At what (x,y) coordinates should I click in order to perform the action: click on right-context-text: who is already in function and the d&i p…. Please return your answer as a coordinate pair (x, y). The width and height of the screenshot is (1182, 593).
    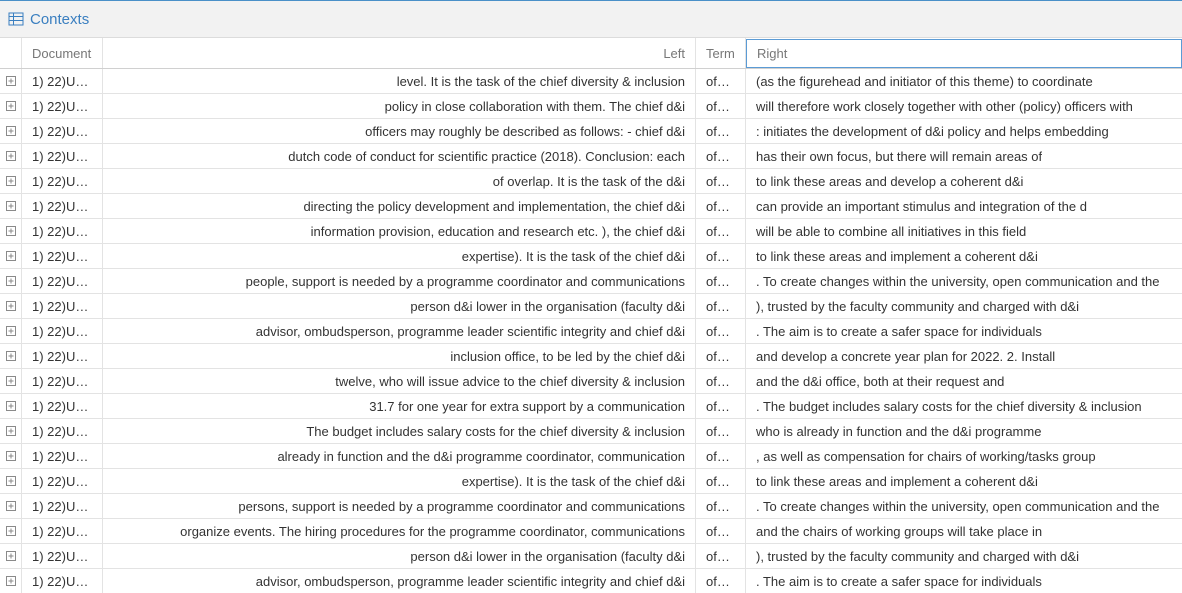
    Looking at the image, I should click on (899, 431).